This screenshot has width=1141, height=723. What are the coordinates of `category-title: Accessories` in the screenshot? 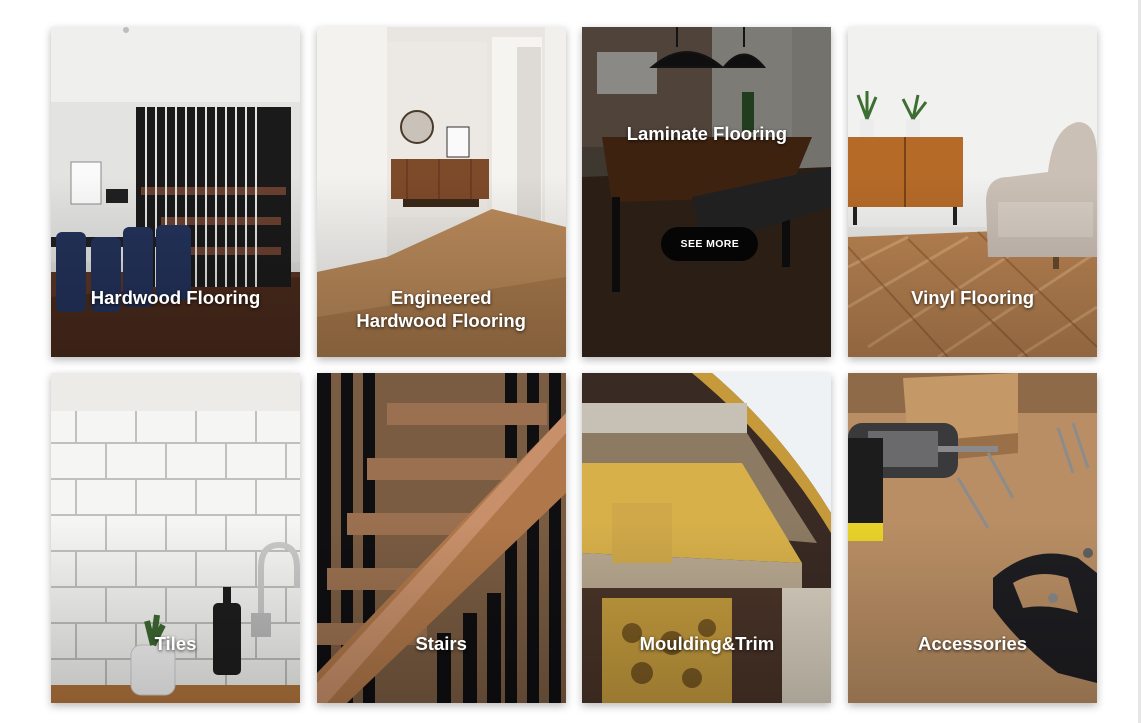 It's located at (973, 643).